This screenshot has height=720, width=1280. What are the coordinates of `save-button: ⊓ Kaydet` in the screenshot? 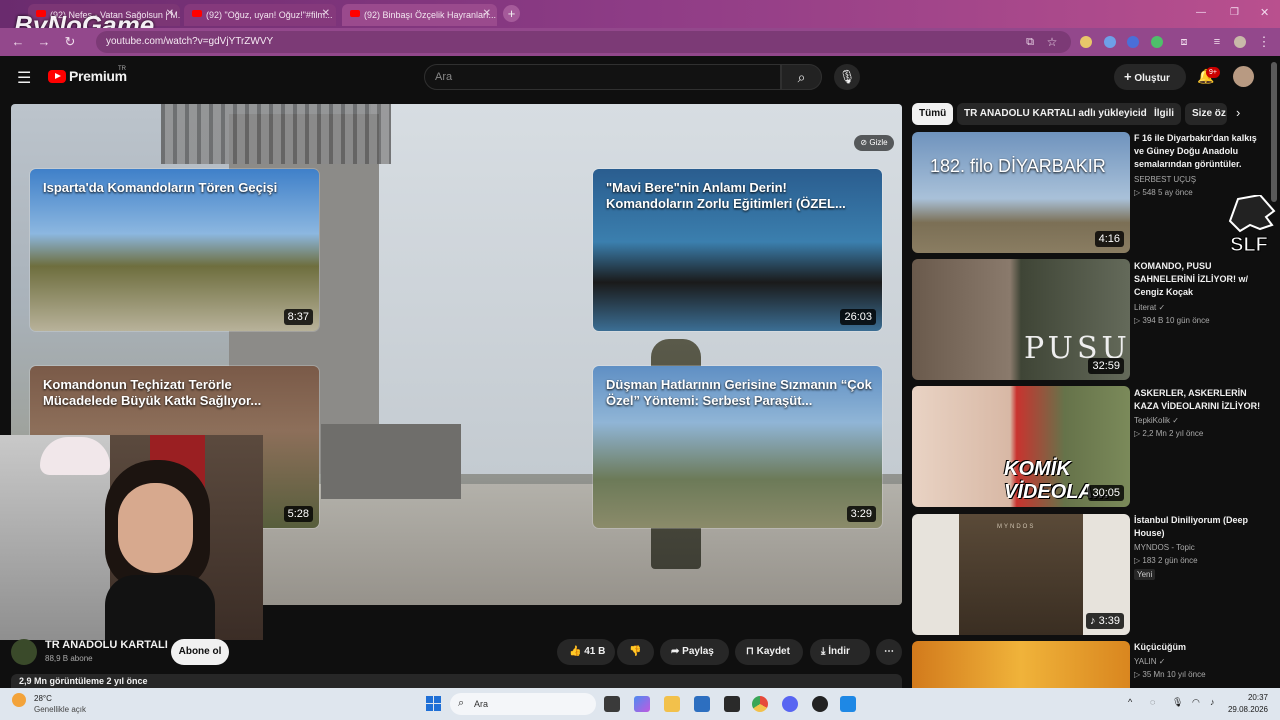 It's located at (769, 652).